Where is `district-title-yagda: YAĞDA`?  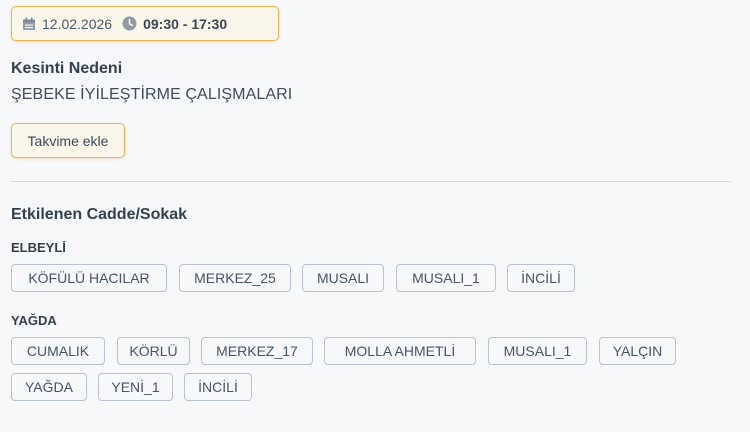
district-title-yagda: YAĞDA is located at coordinates (34, 320).